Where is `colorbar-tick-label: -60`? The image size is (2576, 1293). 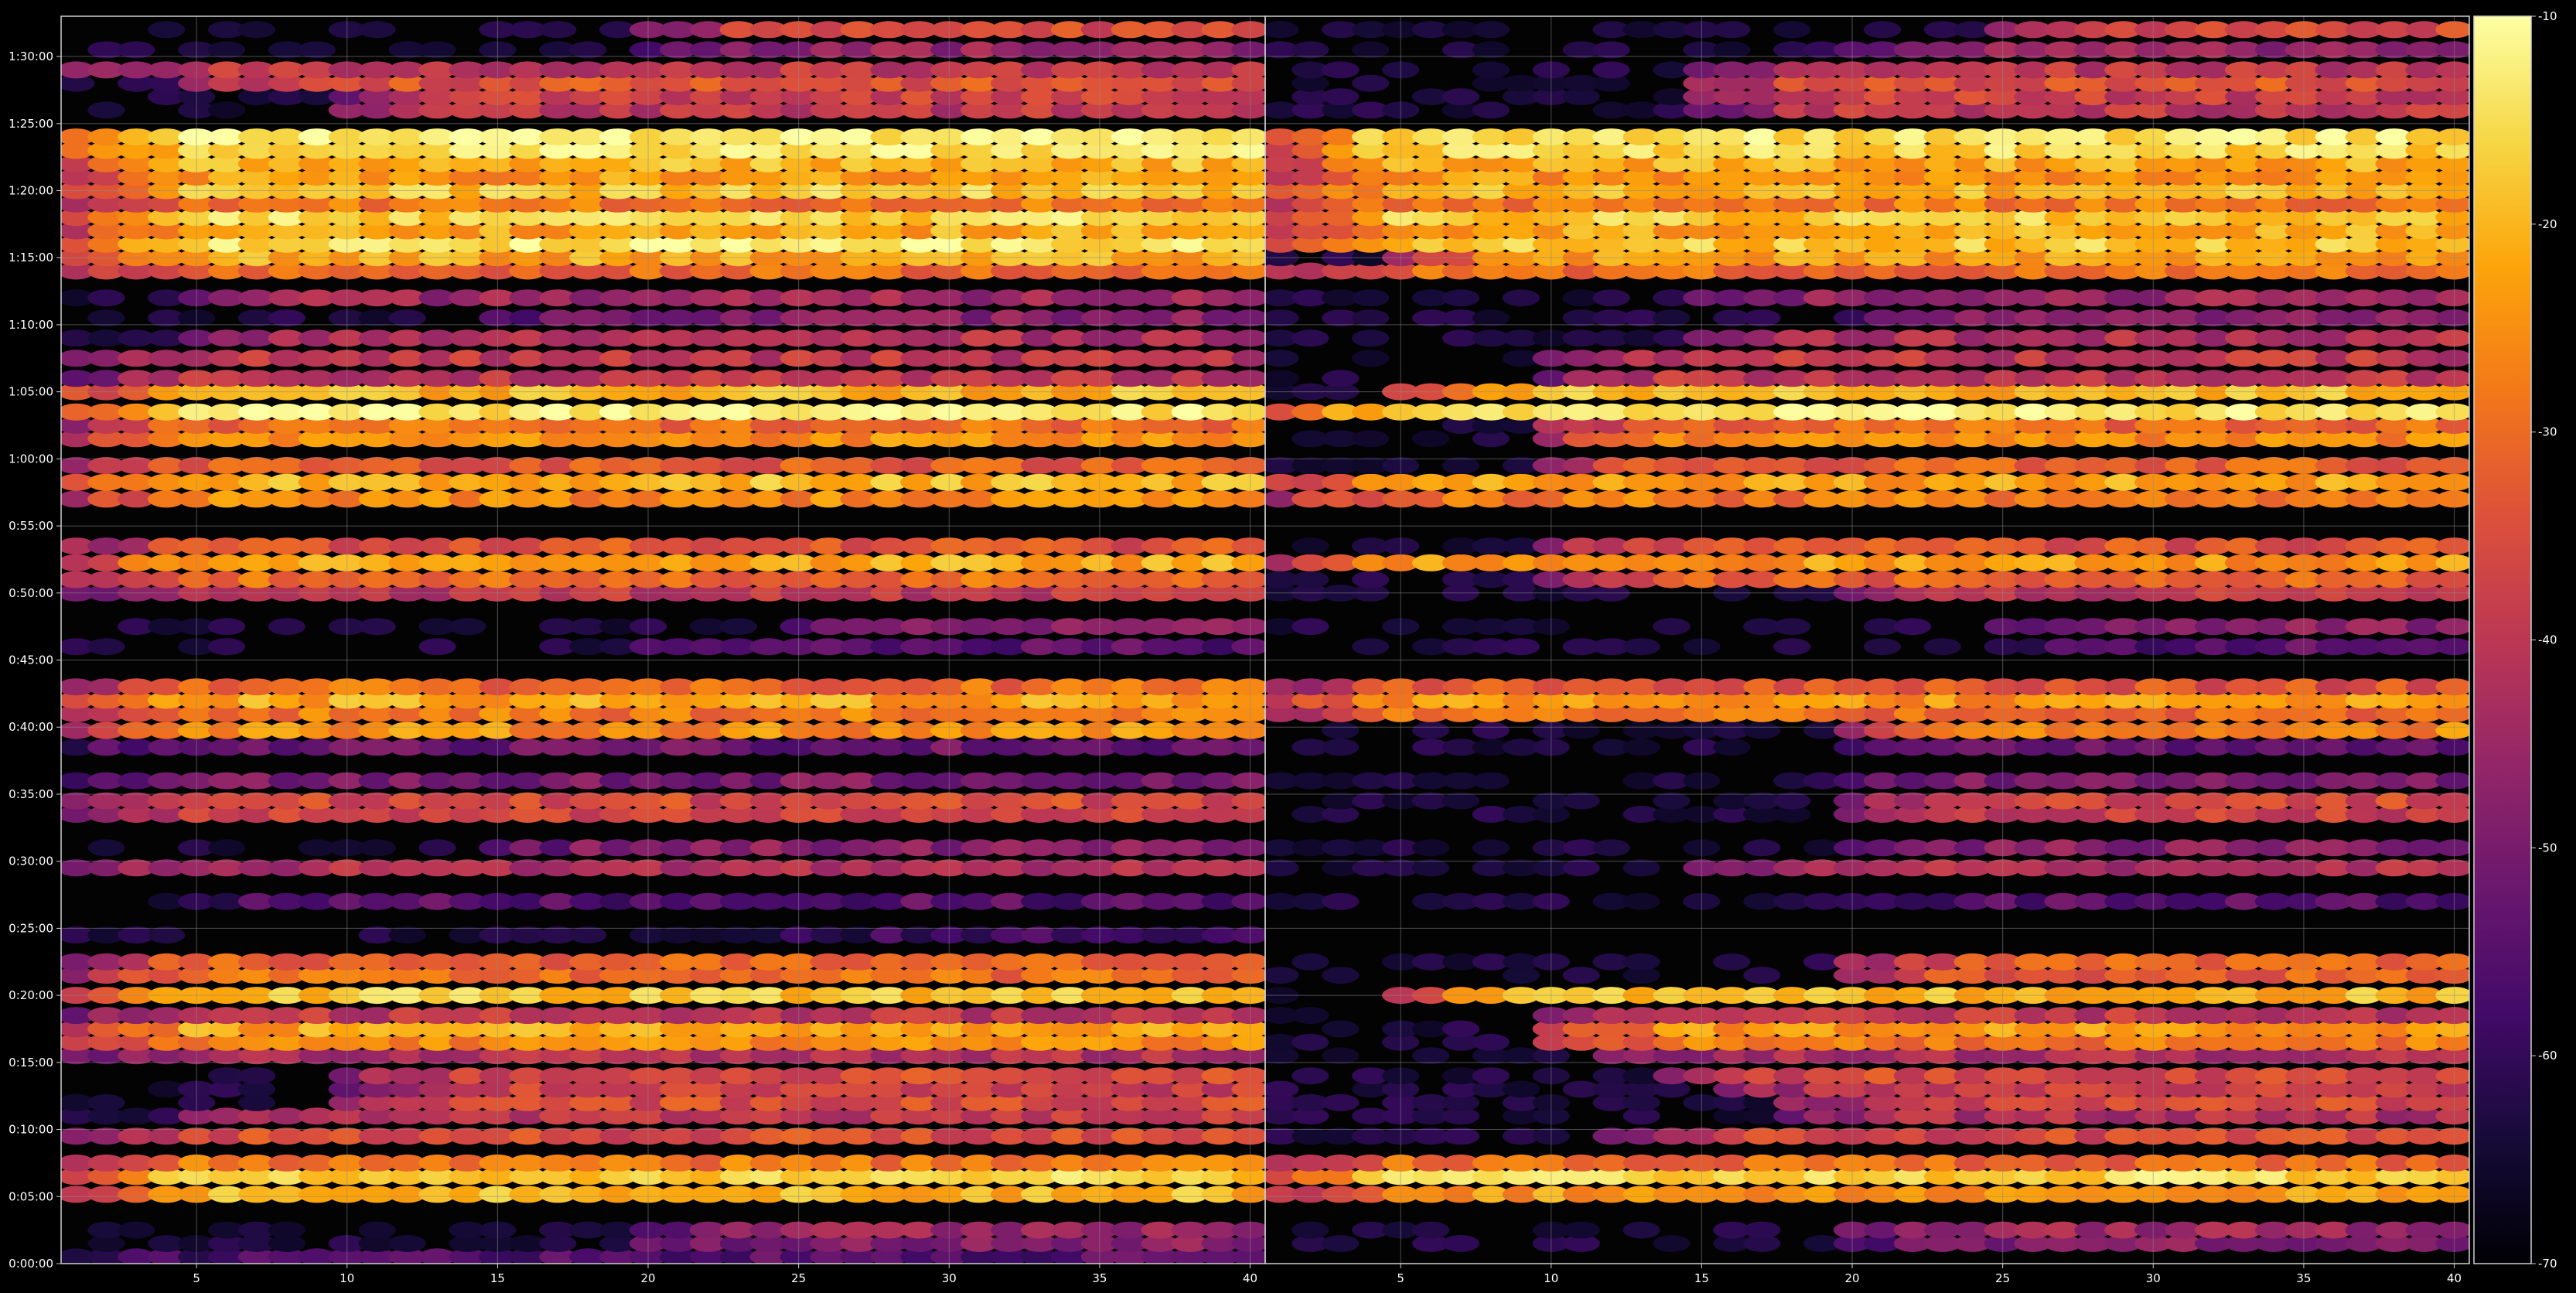 colorbar-tick-label: -60 is located at coordinates (2547, 1056).